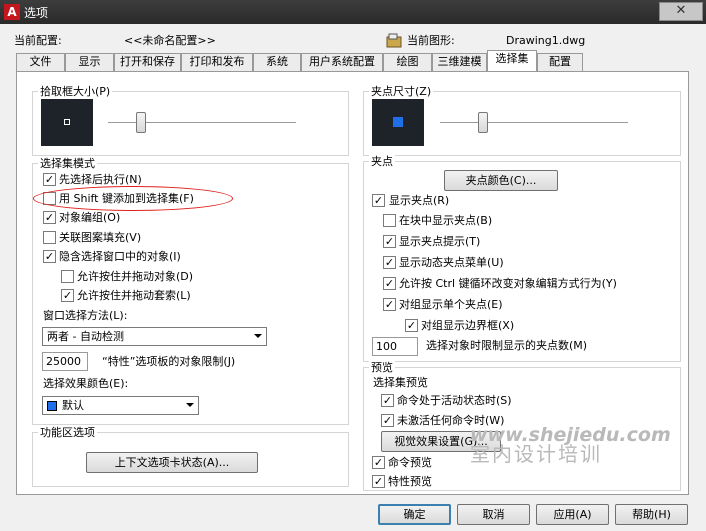 The height and width of the screenshot is (531, 706). I want to click on implied-windowing-label: 隐含选择窗口中的对象(I), so click(120, 256).